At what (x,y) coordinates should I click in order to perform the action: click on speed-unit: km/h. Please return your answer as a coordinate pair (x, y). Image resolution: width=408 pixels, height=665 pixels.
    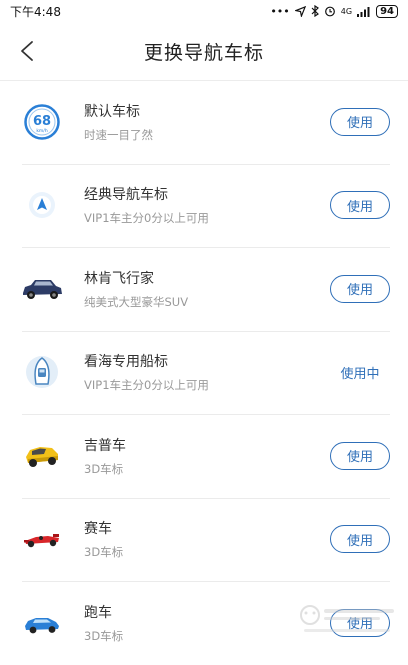
    Looking at the image, I should click on (42, 131).